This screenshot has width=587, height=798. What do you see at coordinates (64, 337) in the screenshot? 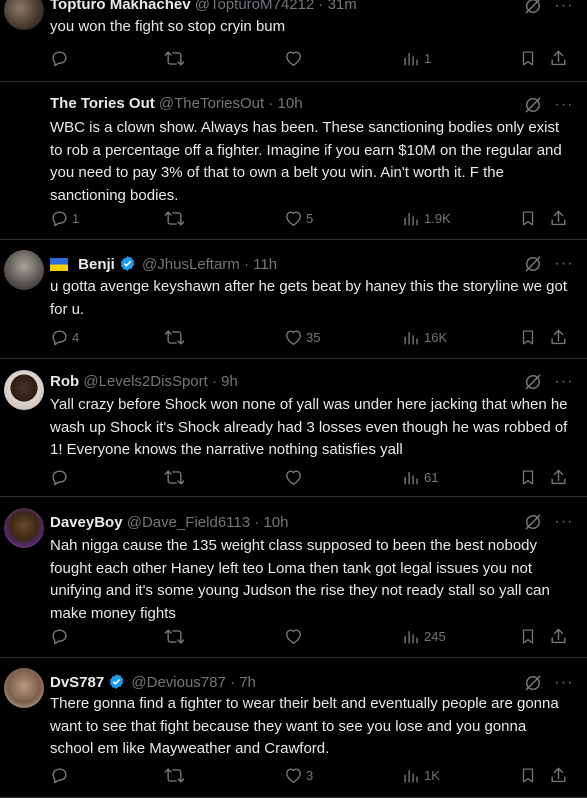
I see `reply-button: 4` at bounding box center [64, 337].